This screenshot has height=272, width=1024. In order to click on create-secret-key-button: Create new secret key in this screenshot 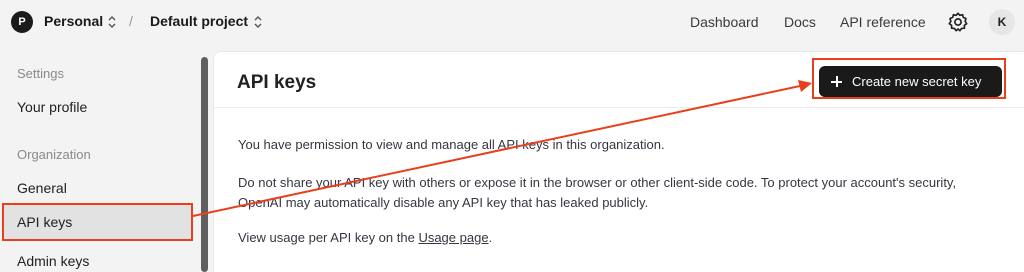, I will do `click(910, 81)`.